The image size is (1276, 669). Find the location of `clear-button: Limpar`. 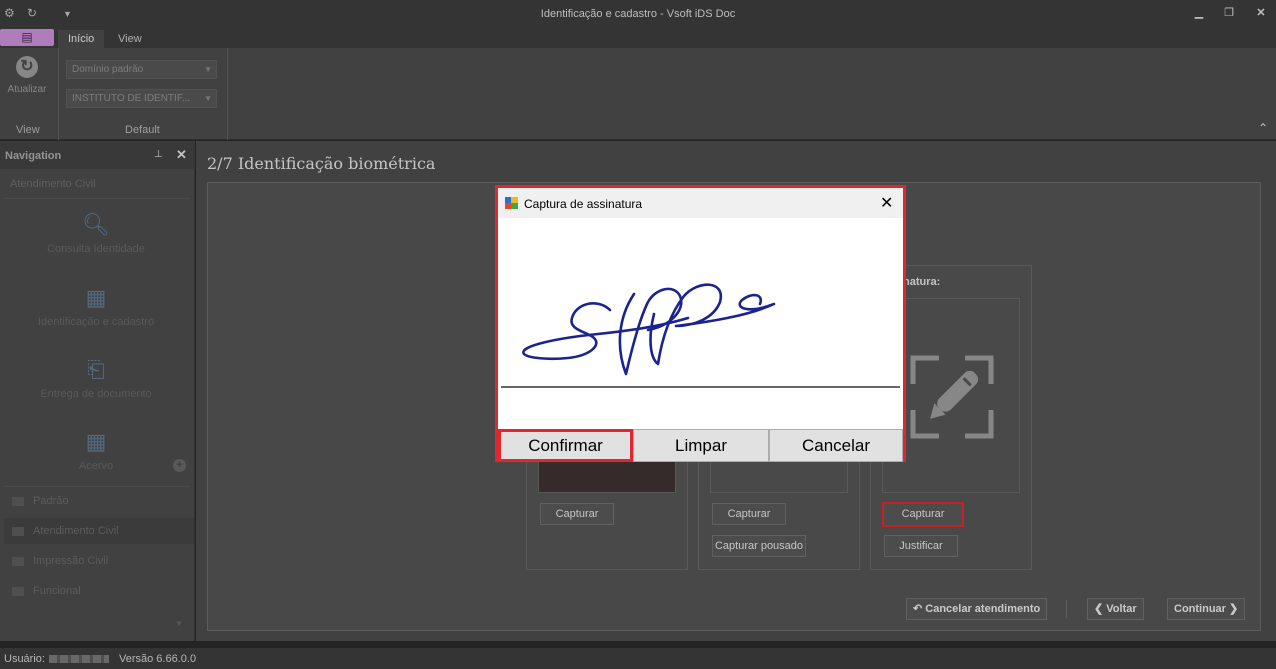

clear-button: Limpar is located at coordinates (701, 445).